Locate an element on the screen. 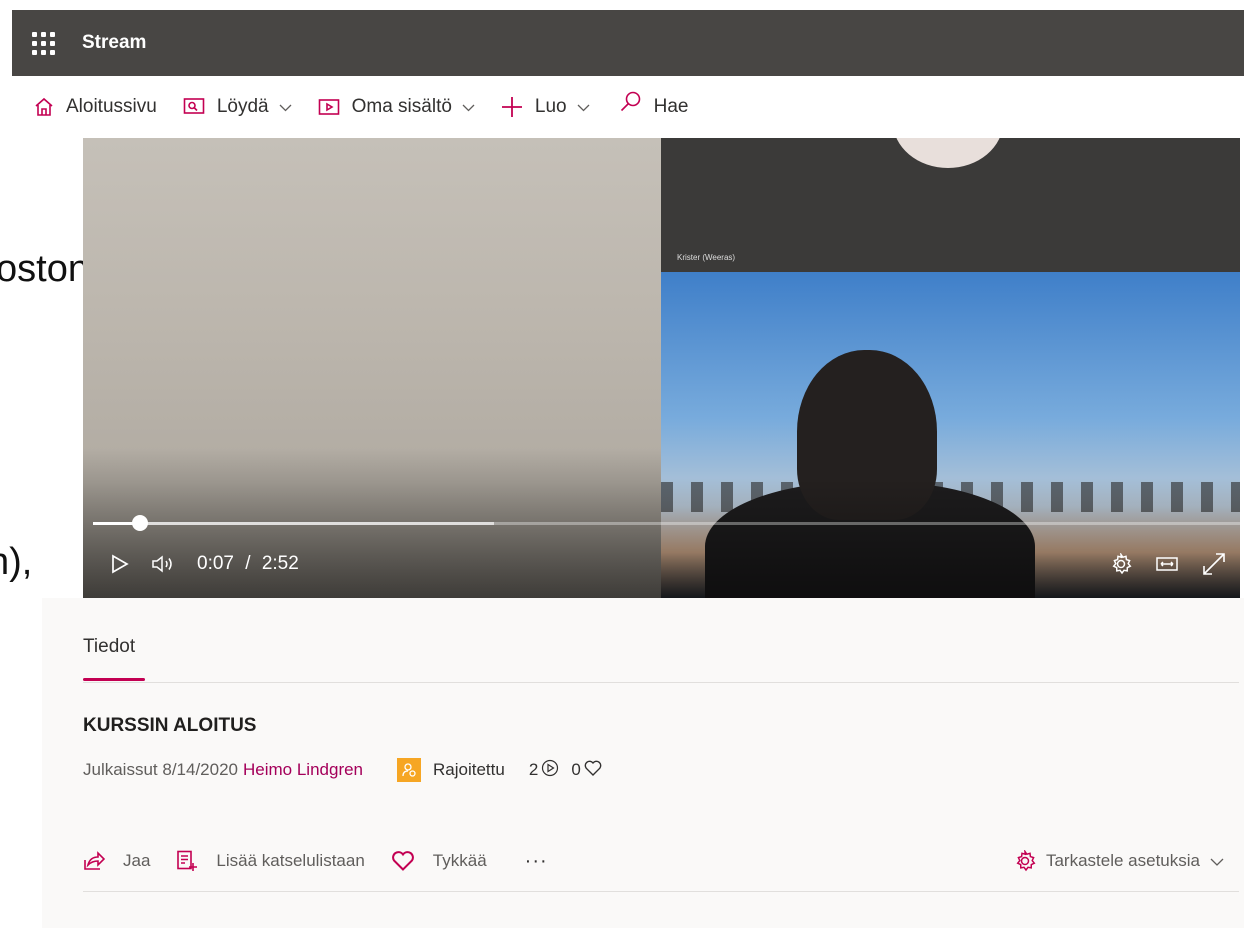 Image resolution: width=1244 pixels, height=928 pixels. views-number: 2 is located at coordinates (533, 769).